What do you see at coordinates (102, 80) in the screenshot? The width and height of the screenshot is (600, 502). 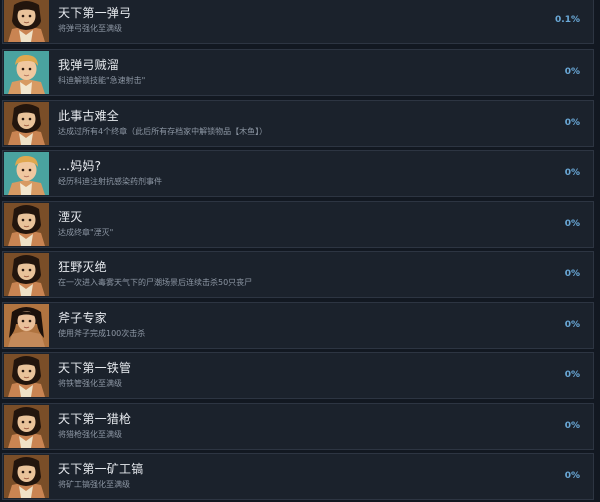 I see `achievement-description: 科迪解锁技能"急速射击"` at bounding box center [102, 80].